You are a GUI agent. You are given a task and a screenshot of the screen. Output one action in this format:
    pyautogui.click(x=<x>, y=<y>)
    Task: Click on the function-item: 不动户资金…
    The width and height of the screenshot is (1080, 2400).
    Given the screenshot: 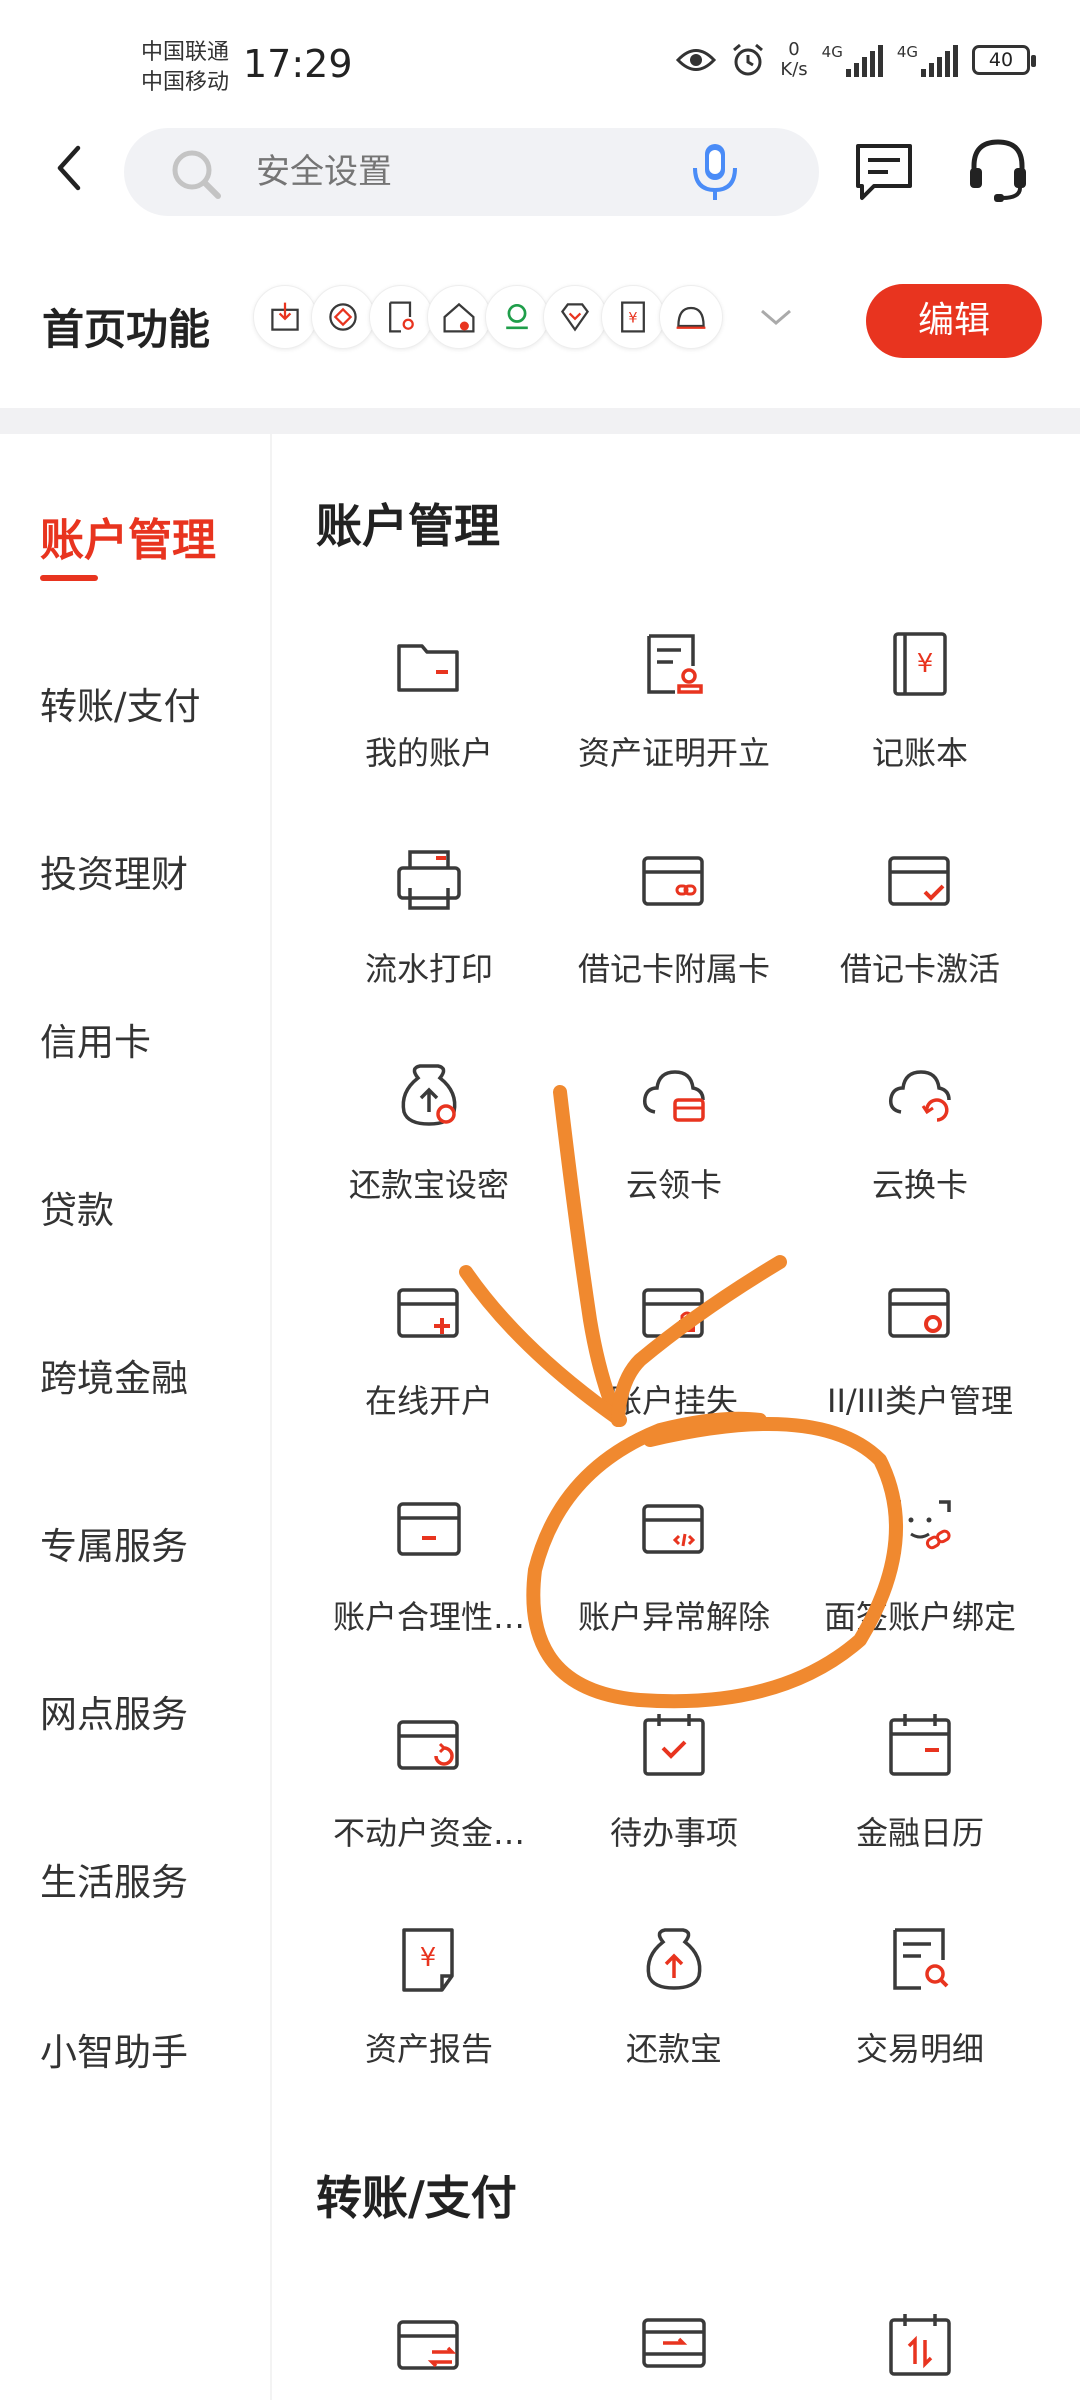 What is the action you would take?
    pyautogui.click(x=429, y=1810)
    